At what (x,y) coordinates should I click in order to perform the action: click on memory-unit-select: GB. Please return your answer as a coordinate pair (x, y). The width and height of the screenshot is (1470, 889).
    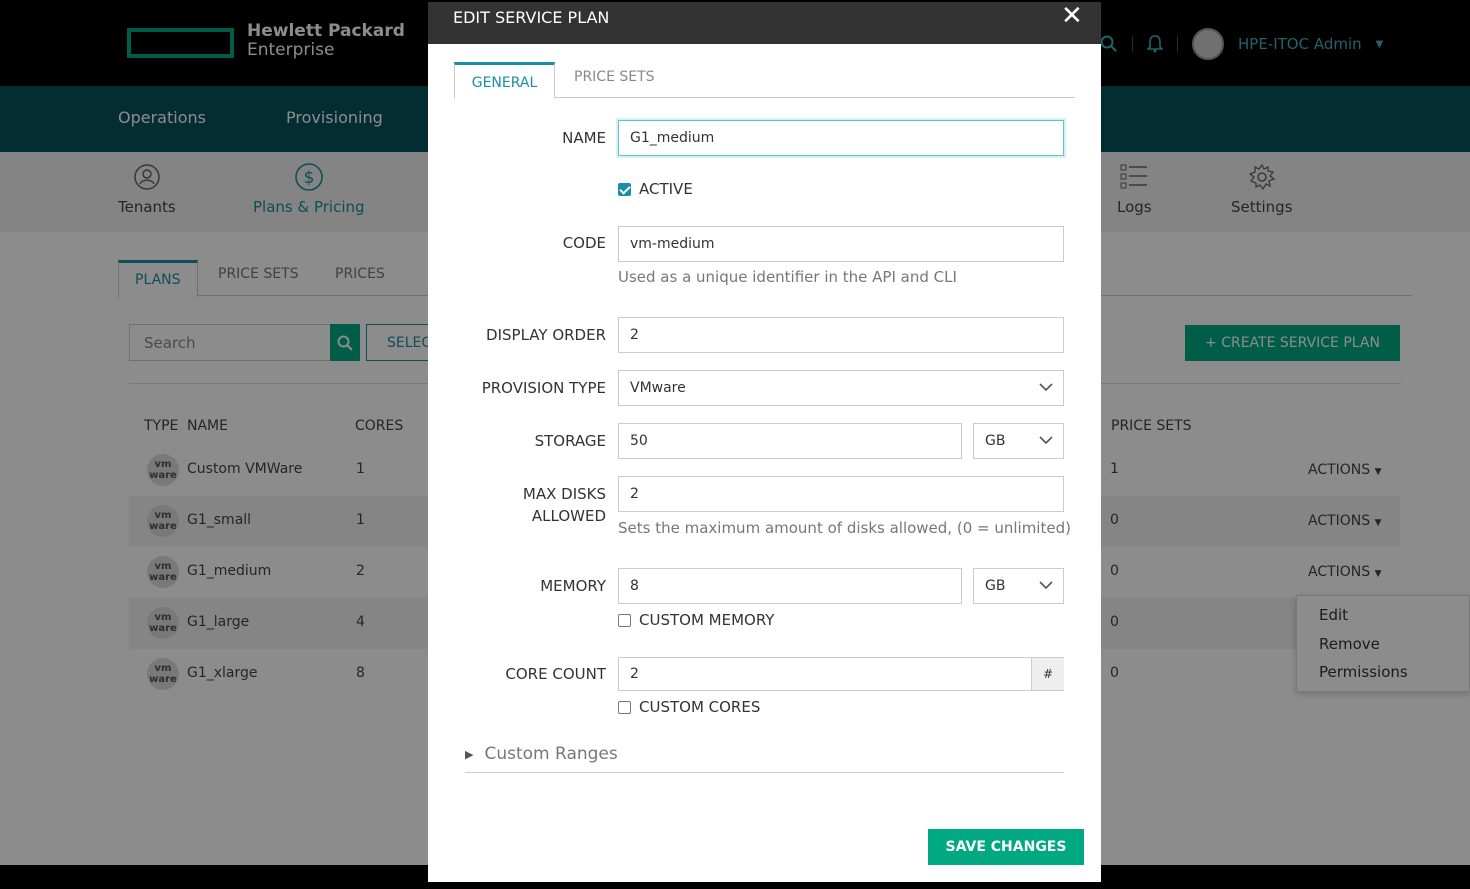
    Looking at the image, I should click on (1018, 586).